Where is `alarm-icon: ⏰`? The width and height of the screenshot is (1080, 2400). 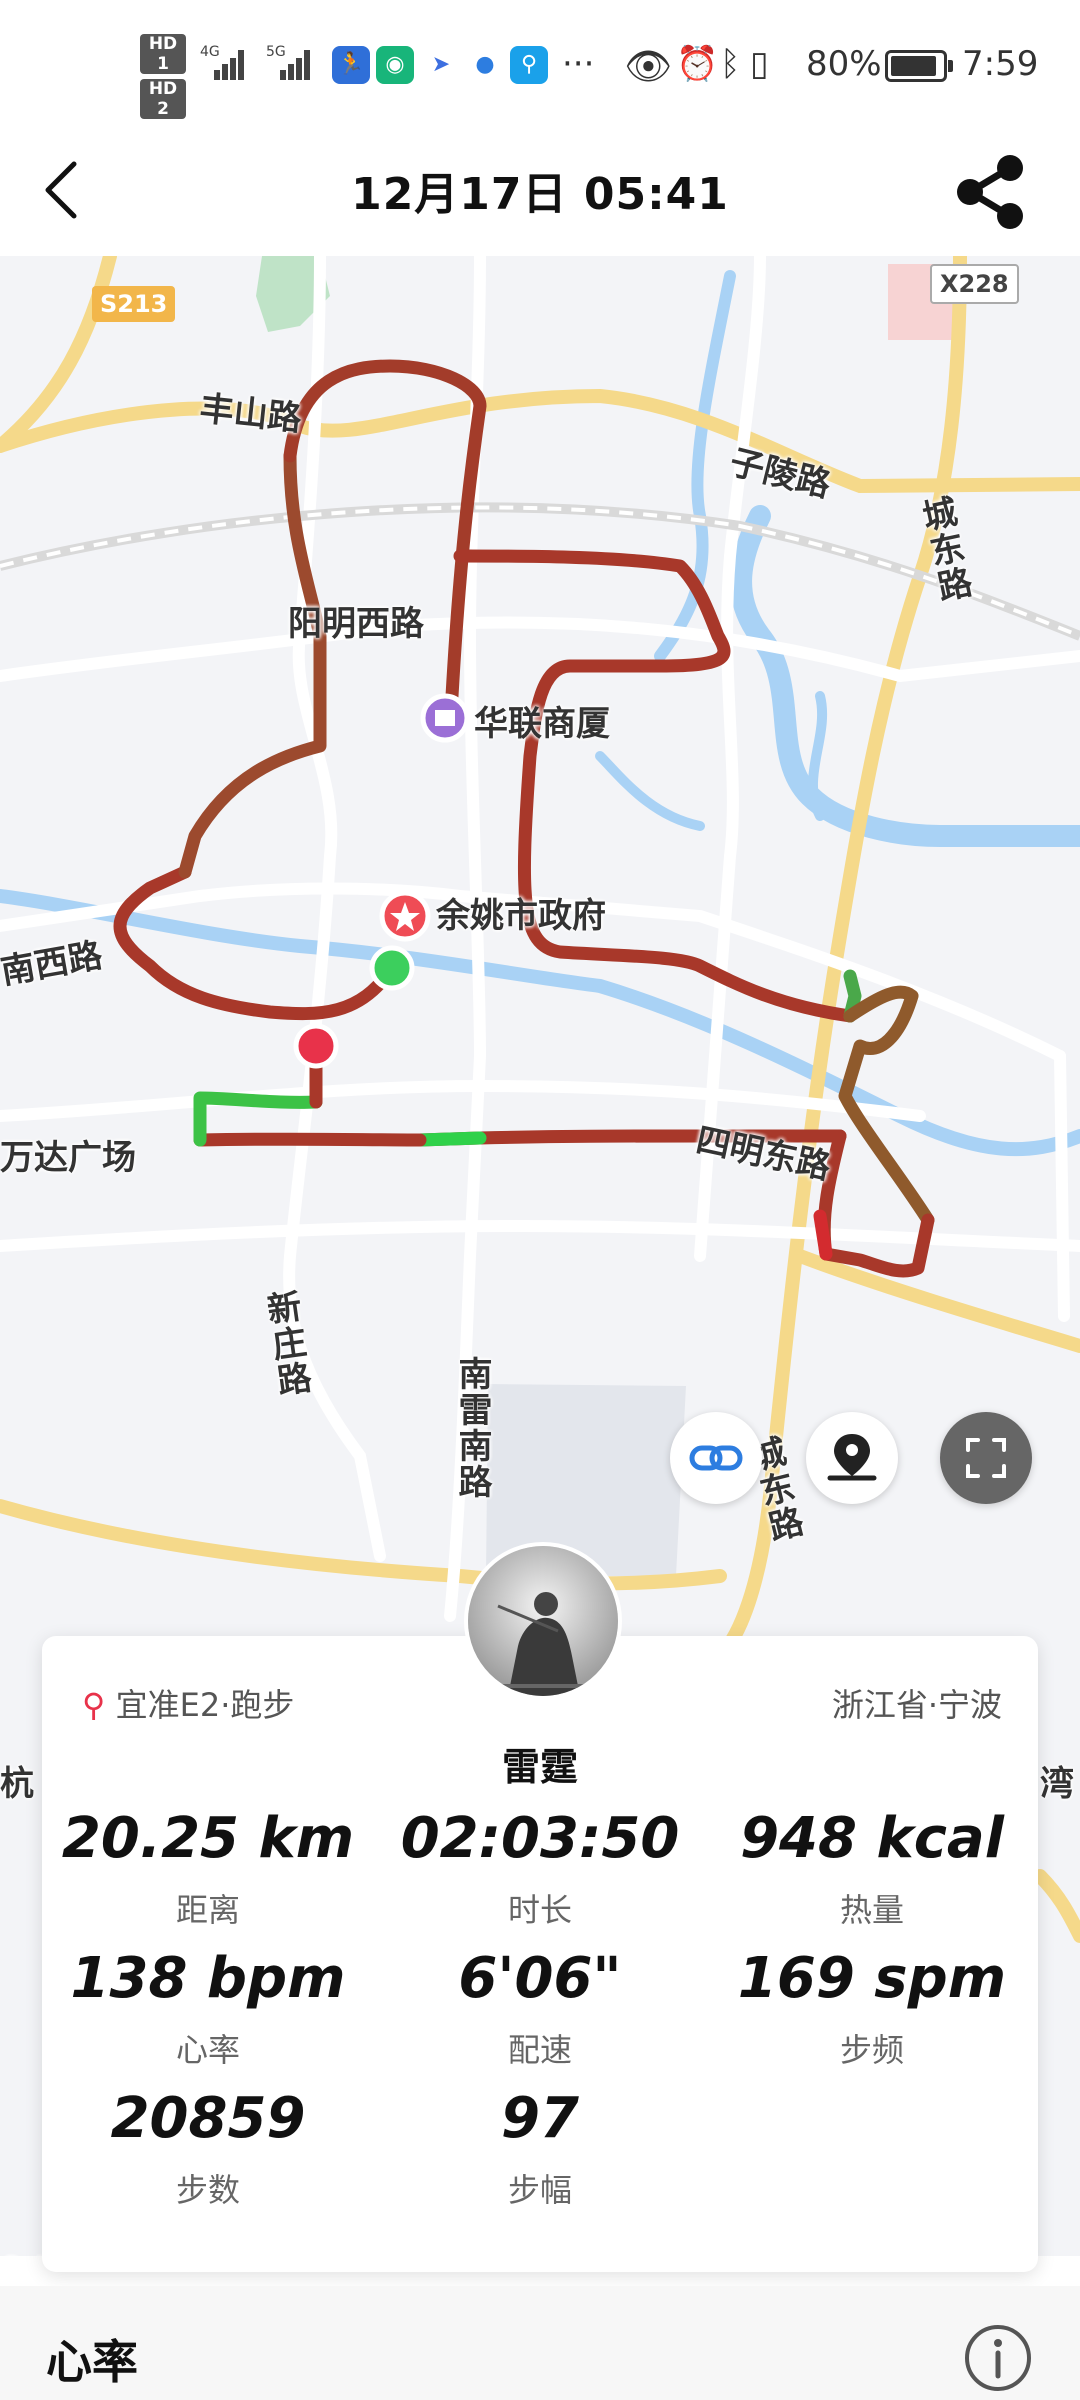 alarm-icon: ⏰ is located at coordinates (697, 64).